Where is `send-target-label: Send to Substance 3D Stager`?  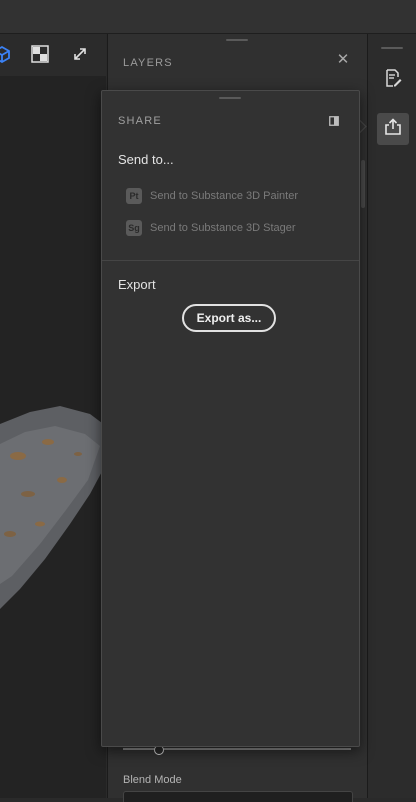
send-target-label: Send to Substance 3D Stager is located at coordinates (223, 228).